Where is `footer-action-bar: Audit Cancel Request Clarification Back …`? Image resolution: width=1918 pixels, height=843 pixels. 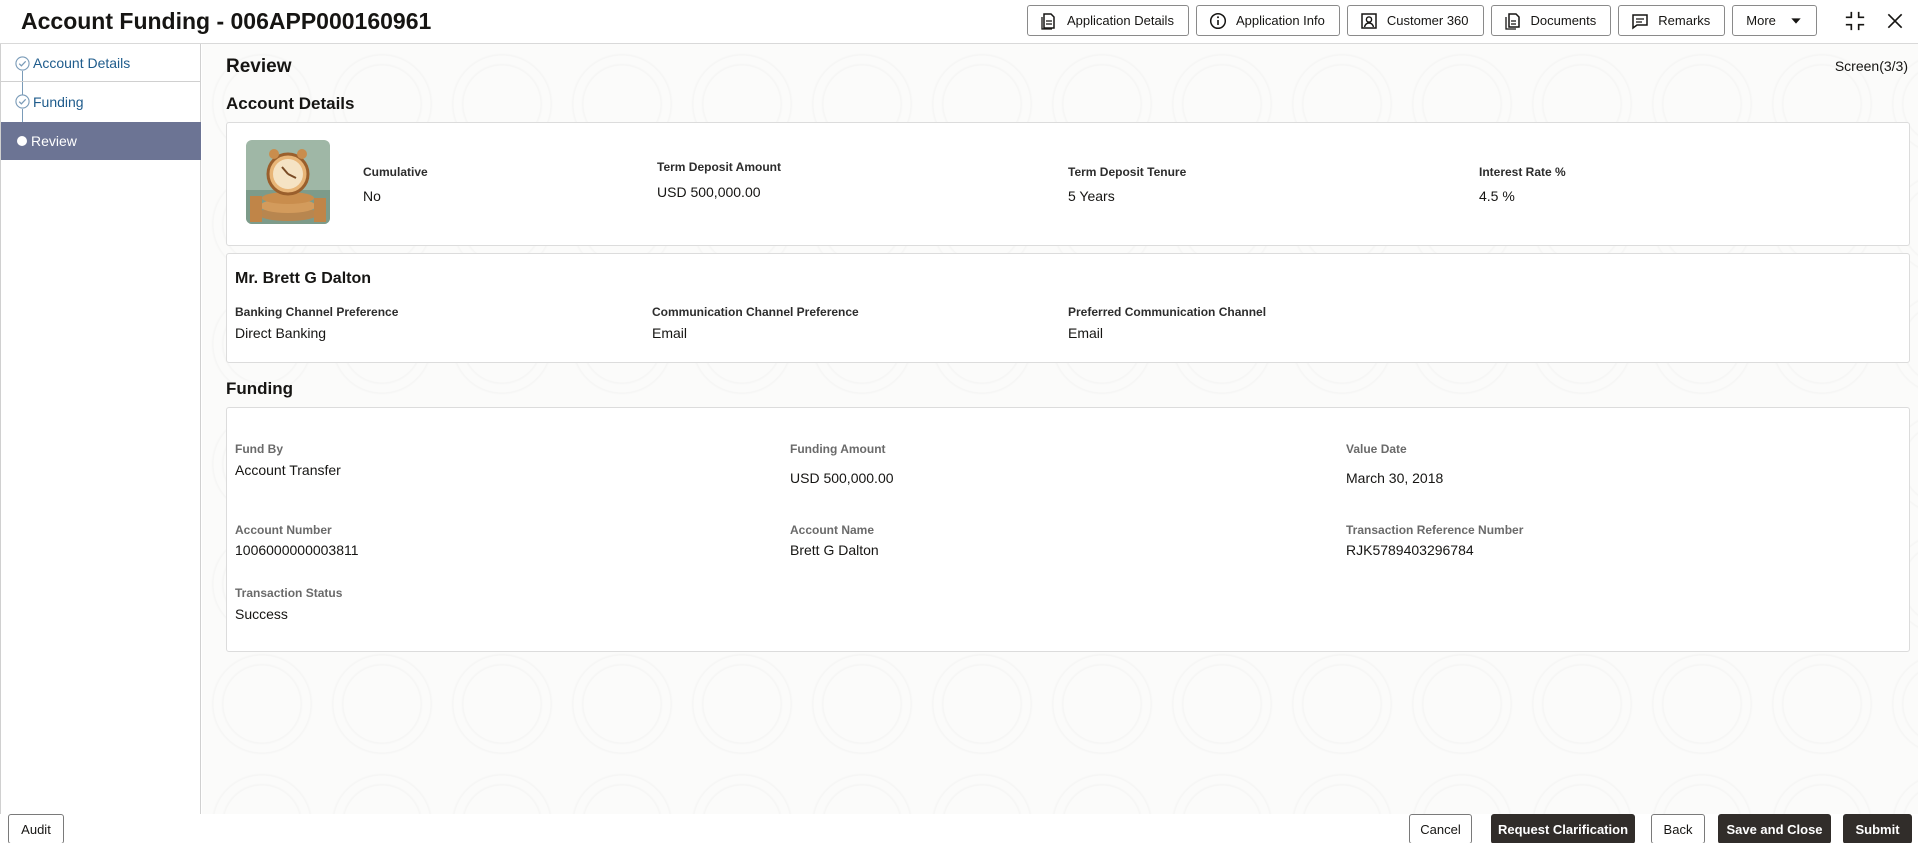 footer-action-bar: Audit Cancel Request Clarification Back … is located at coordinates (959, 828).